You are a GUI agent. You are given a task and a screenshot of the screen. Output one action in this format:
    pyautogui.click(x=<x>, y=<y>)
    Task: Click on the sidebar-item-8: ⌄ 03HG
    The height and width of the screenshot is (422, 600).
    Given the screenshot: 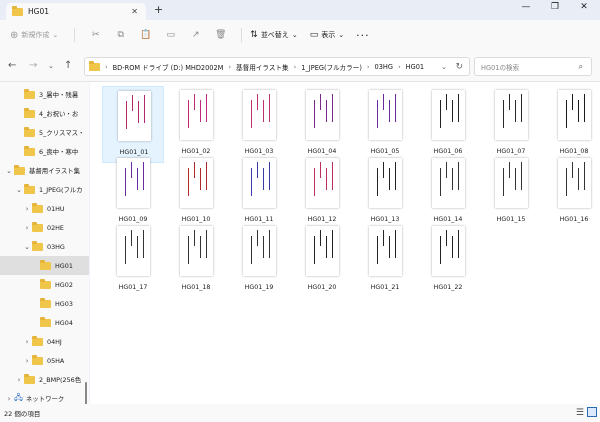 What is the action you would take?
    pyautogui.click(x=44, y=246)
    